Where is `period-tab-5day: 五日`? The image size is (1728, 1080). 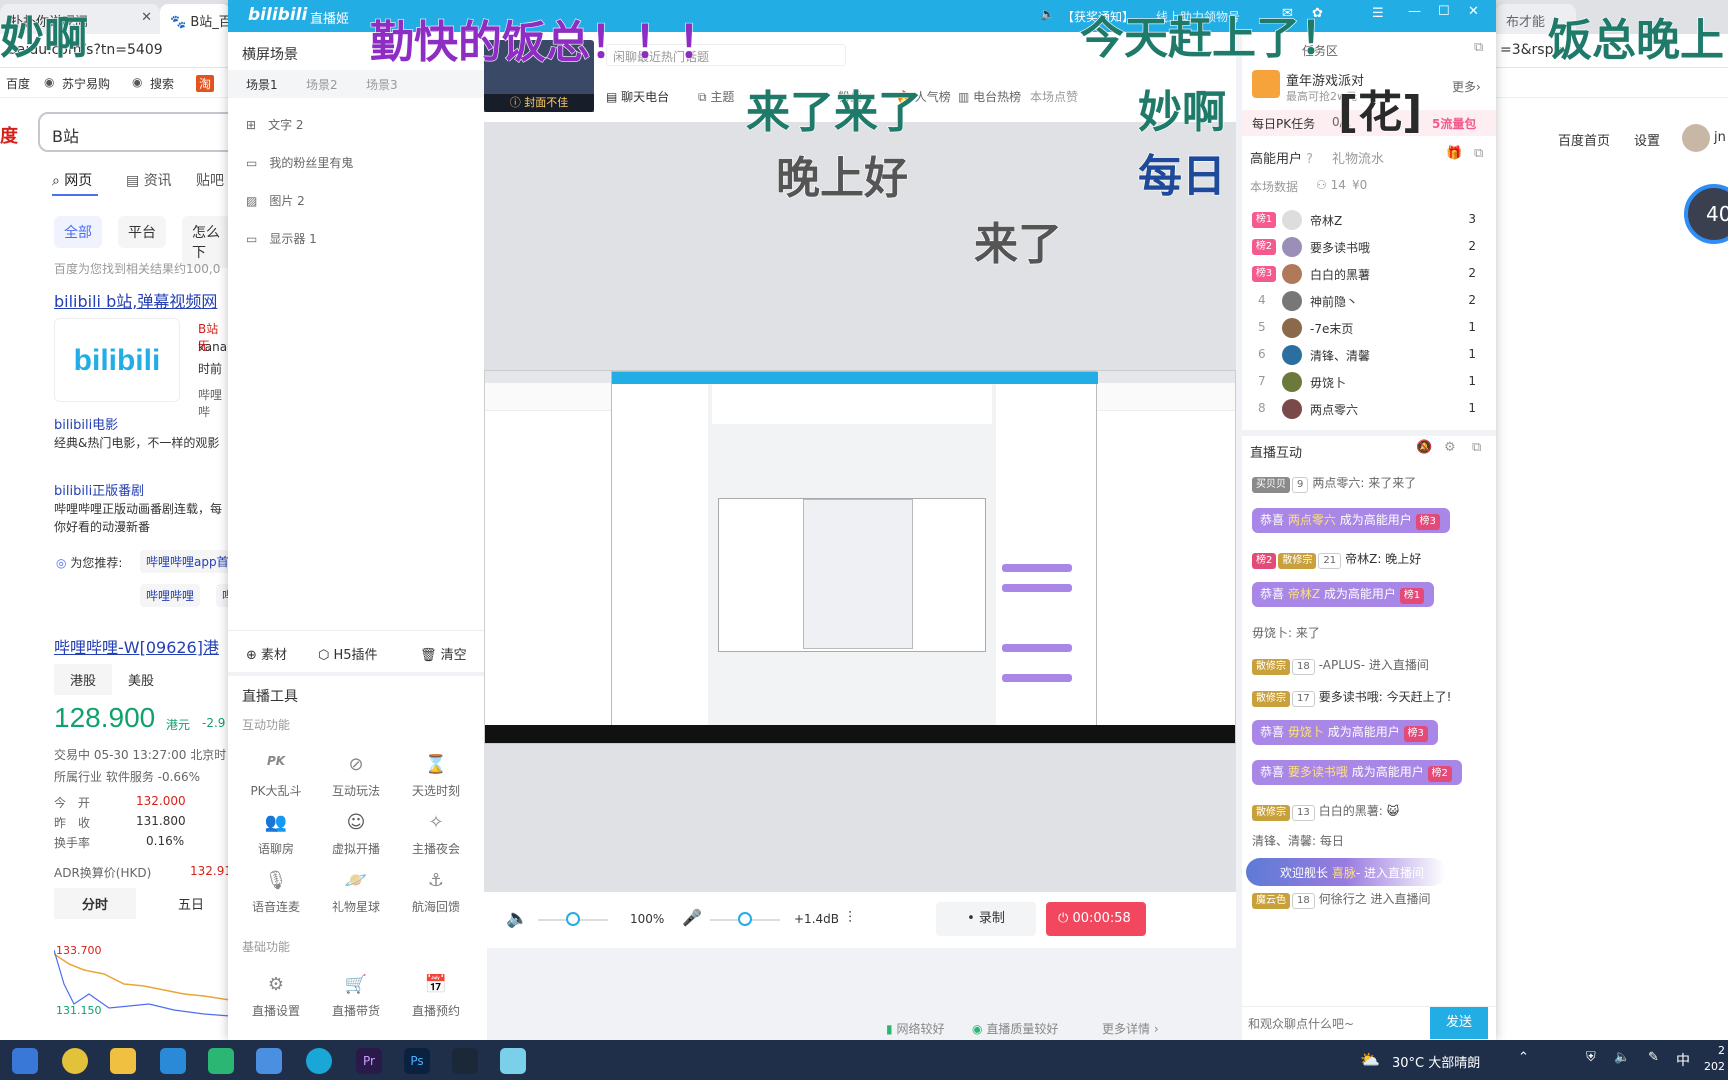
period-tab-5day: 五日 is located at coordinates (191, 903).